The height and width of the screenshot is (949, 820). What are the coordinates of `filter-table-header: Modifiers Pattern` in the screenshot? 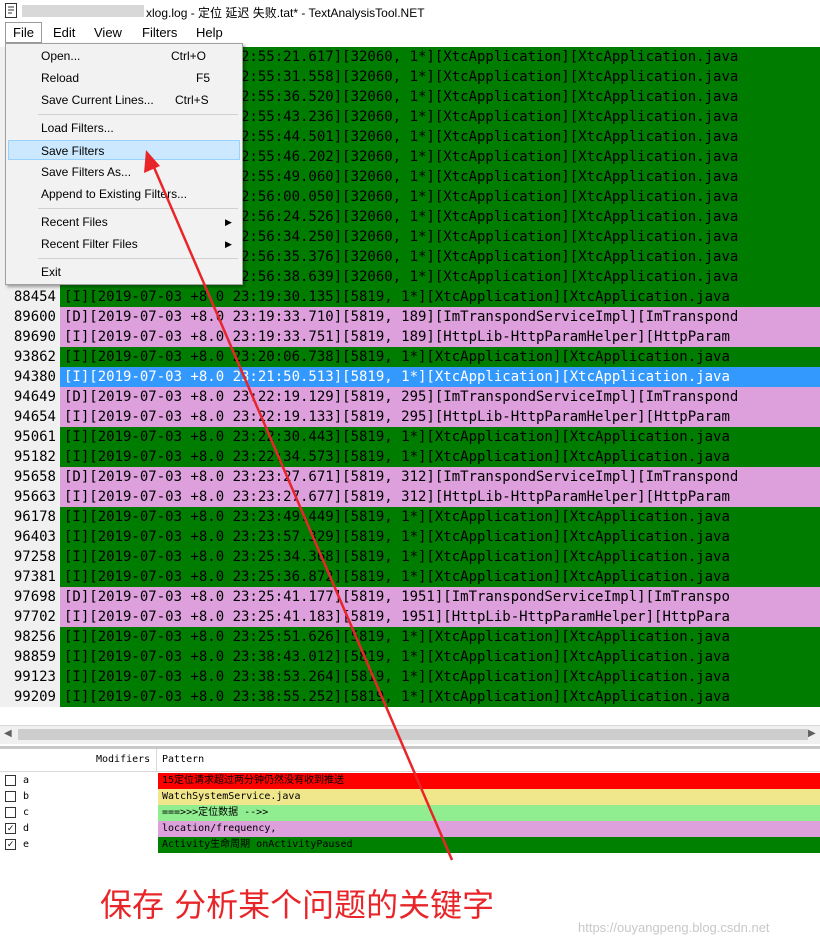 It's located at (410, 760).